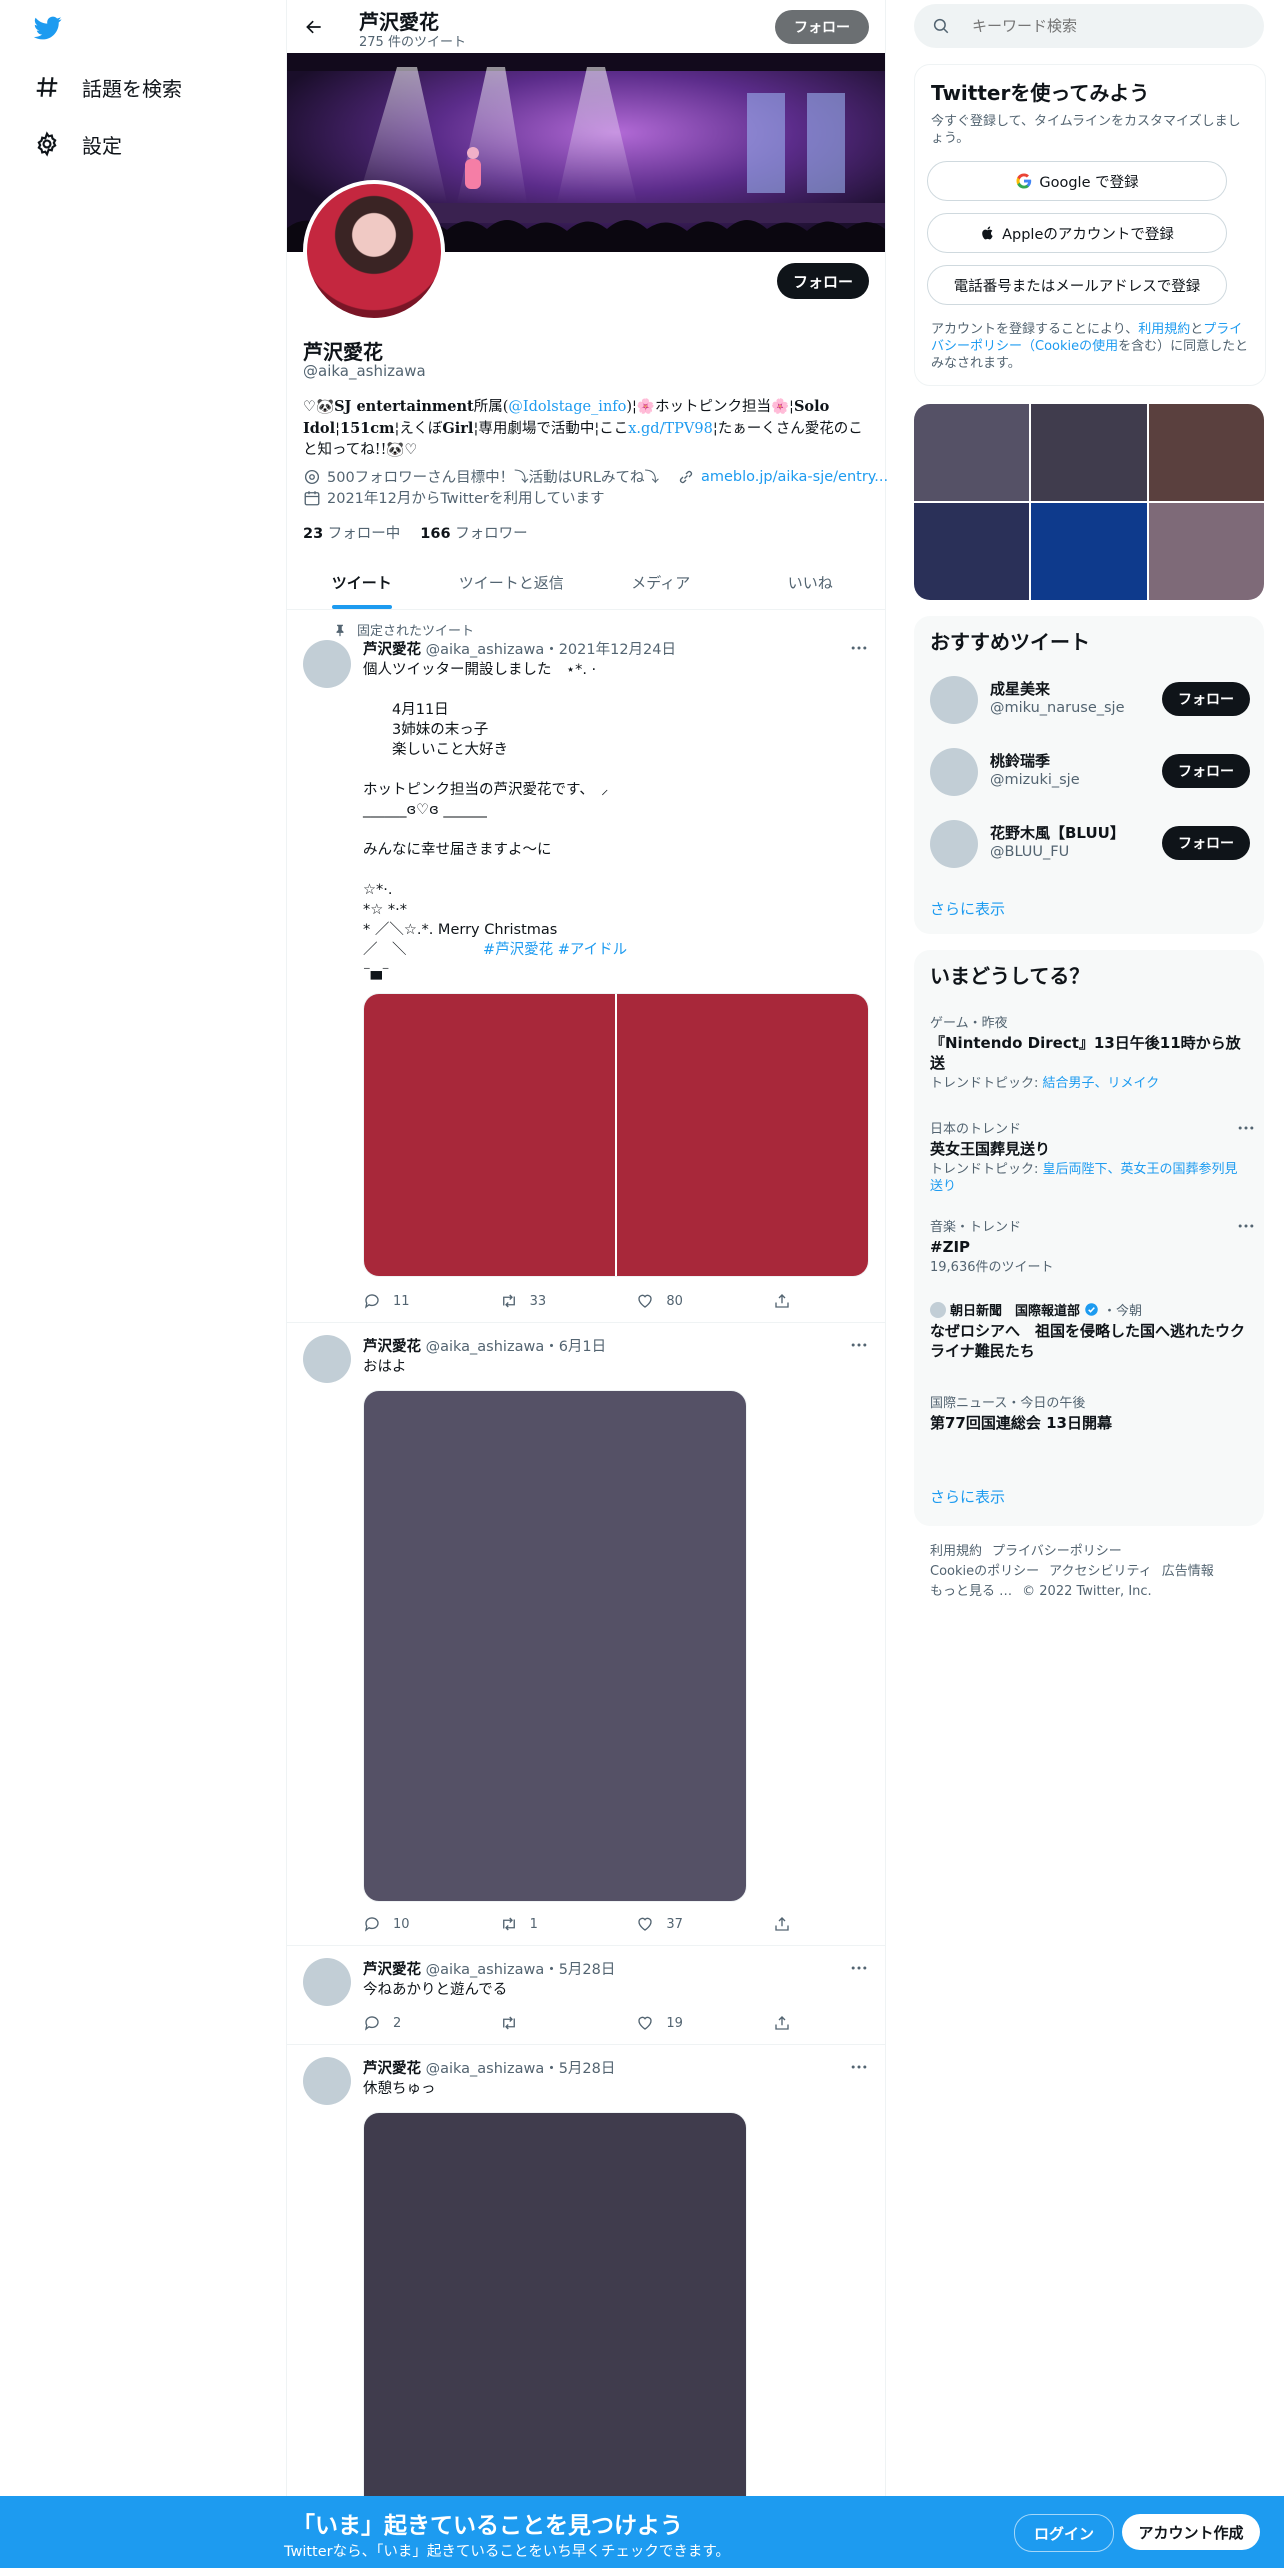 The height and width of the screenshot is (2568, 1284). I want to click on trend-related-link: 結合男子、リメイク, so click(1101, 1083).